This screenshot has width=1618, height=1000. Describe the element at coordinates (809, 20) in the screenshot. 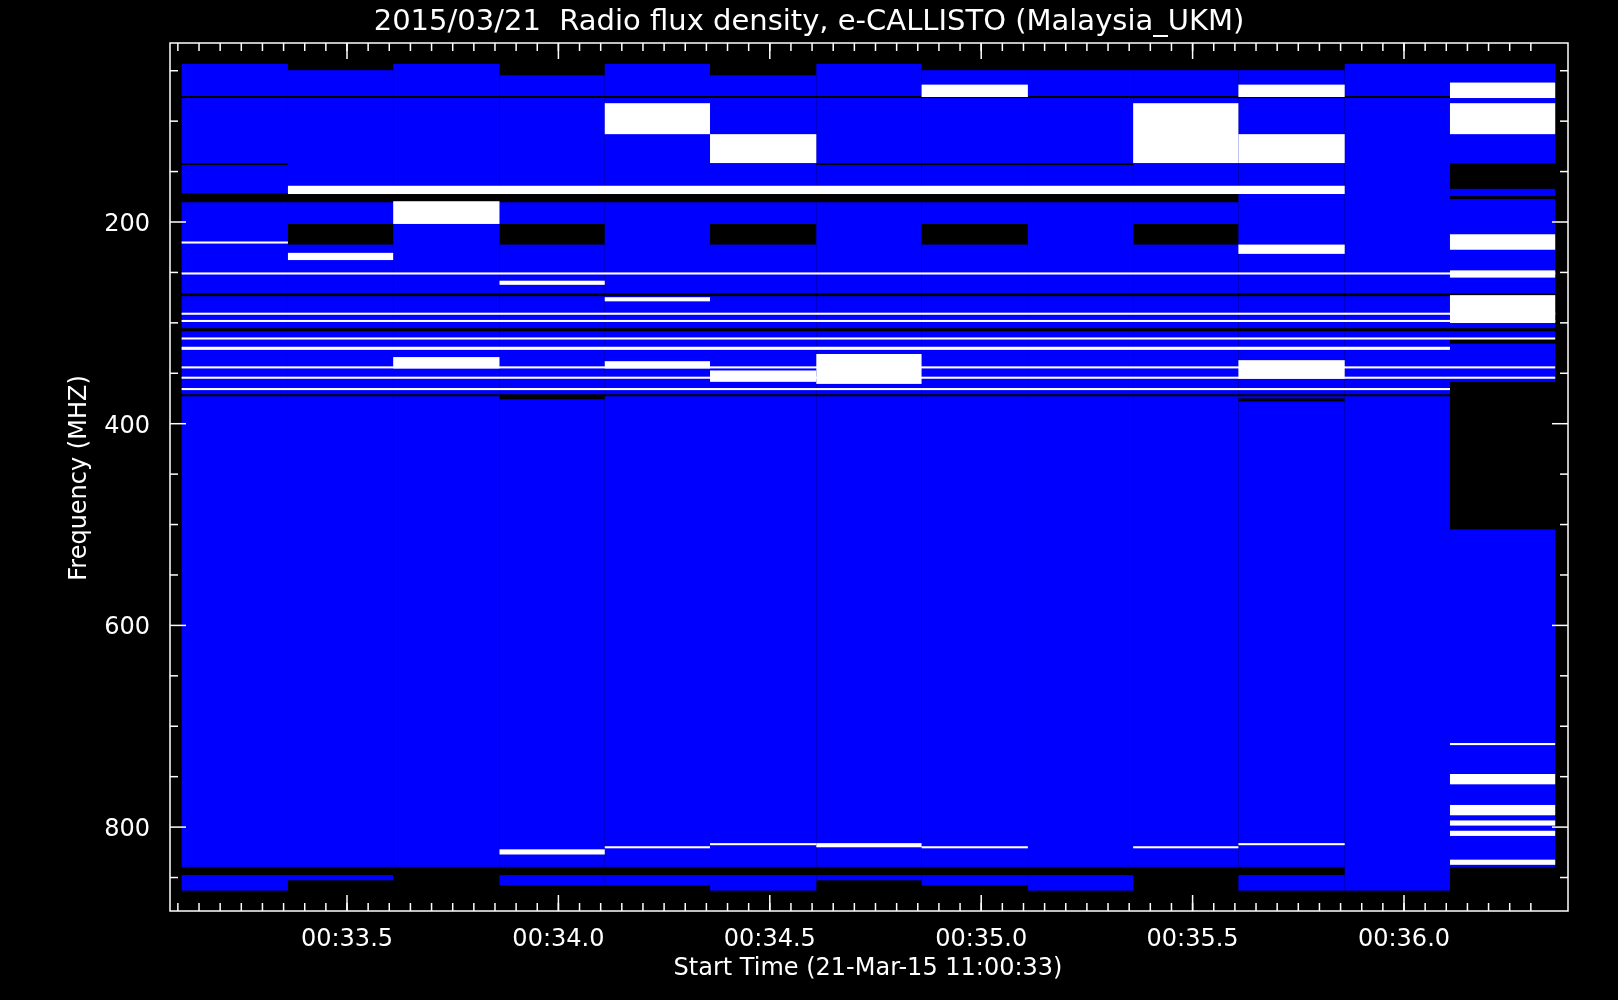

I see `chart-title: 2015/03/21 Radio flux density, e-CALLISTO (Malaysia_UKM)` at that location.